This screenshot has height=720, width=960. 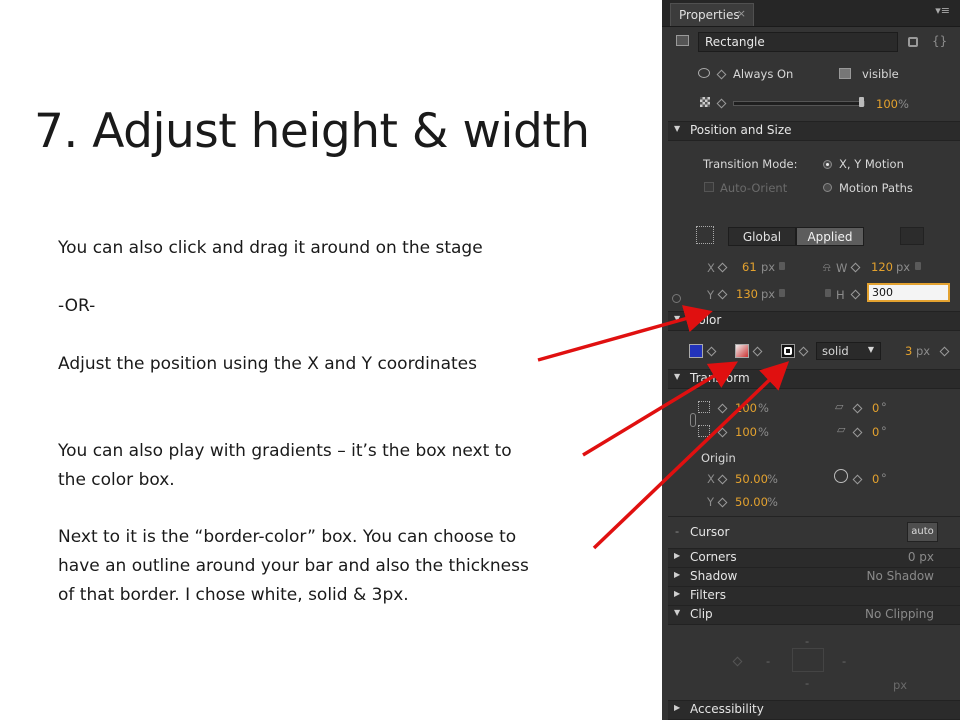 I want to click on annotation-arrows, so click(x=663, y=427).